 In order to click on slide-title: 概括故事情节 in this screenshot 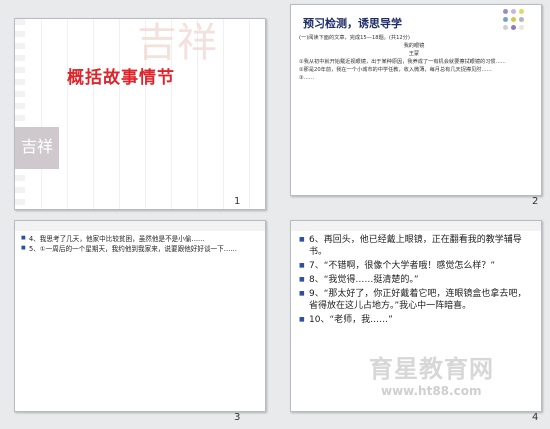, I will do `click(121, 78)`.